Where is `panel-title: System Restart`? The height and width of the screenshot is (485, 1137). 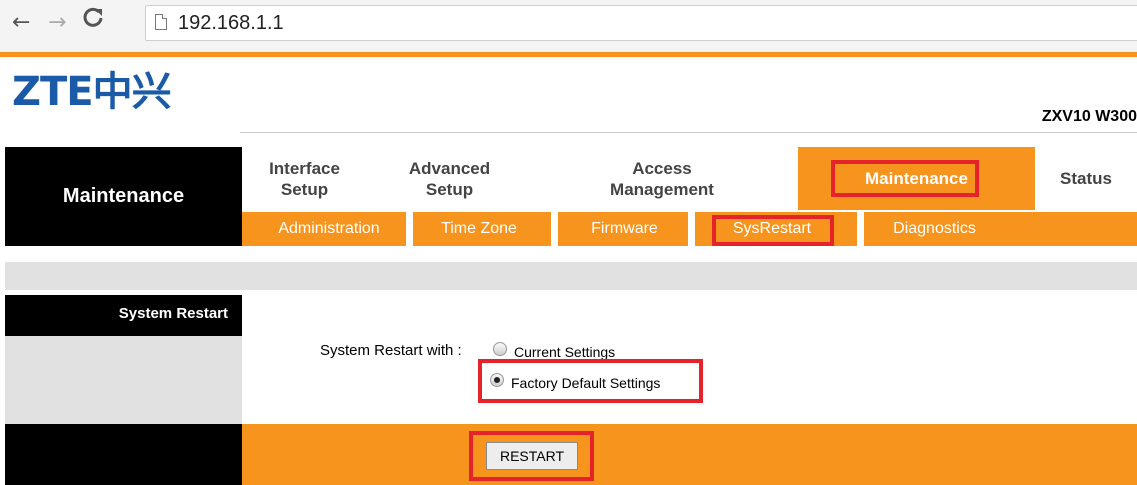 panel-title: System Restart is located at coordinates (173, 313).